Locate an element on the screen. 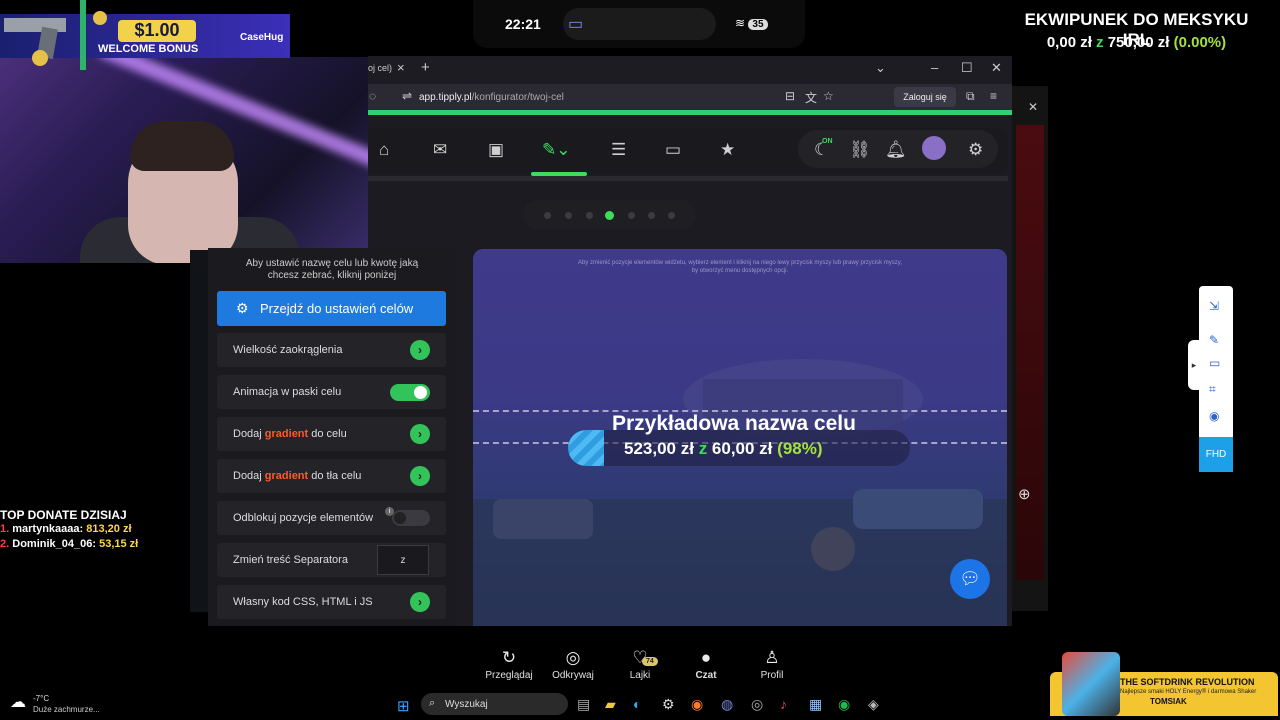 The image size is (1280, 720). support-chat-icon: 💬︎ is located at coordinates (970, 579).